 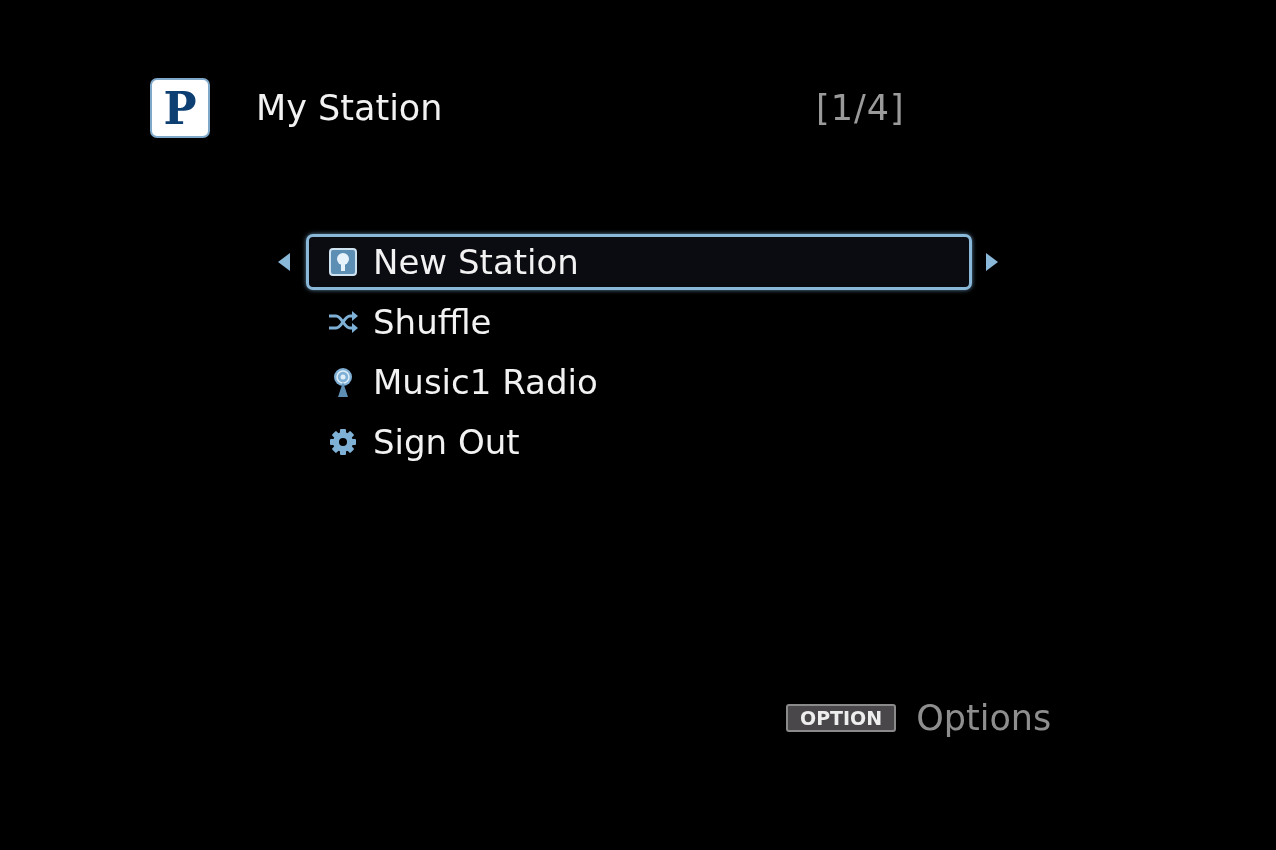 What do you see at coordinates (860, 108) in the screenshot?
I see `page-counter: [1/4]` at bounding box center [860, 108].